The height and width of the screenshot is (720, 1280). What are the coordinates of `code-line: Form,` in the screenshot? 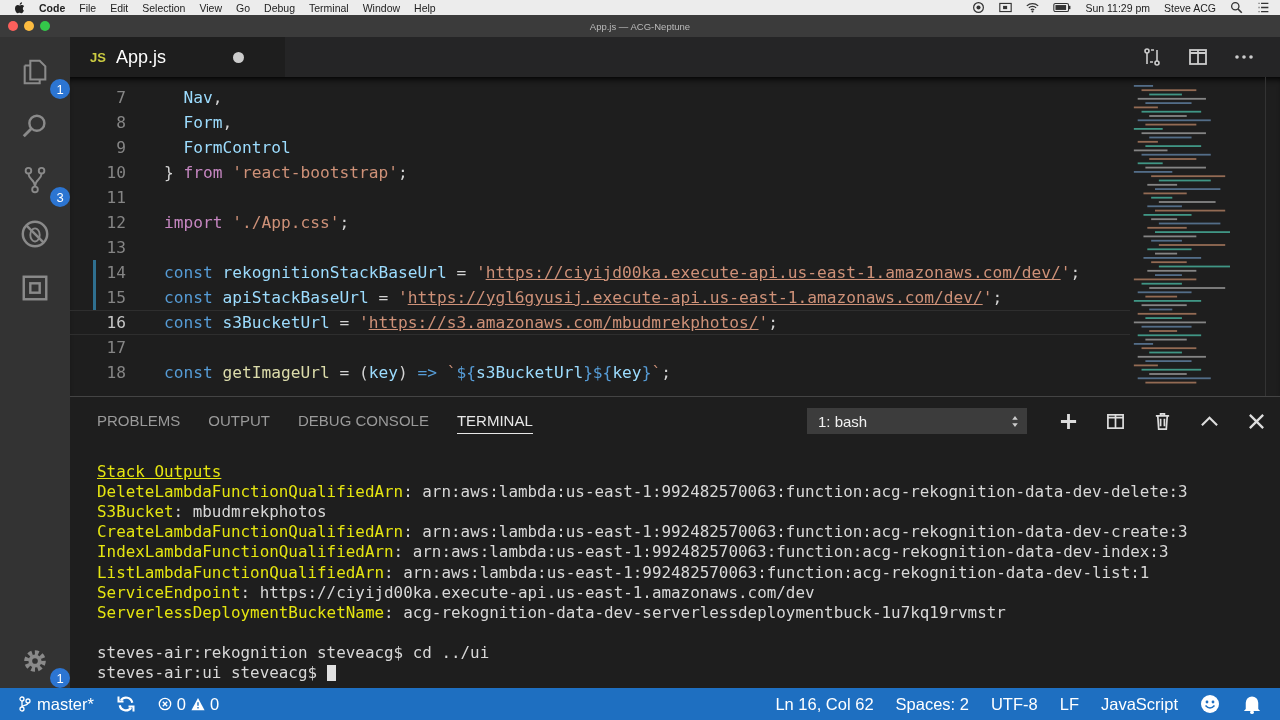 It's located at (207, 122).